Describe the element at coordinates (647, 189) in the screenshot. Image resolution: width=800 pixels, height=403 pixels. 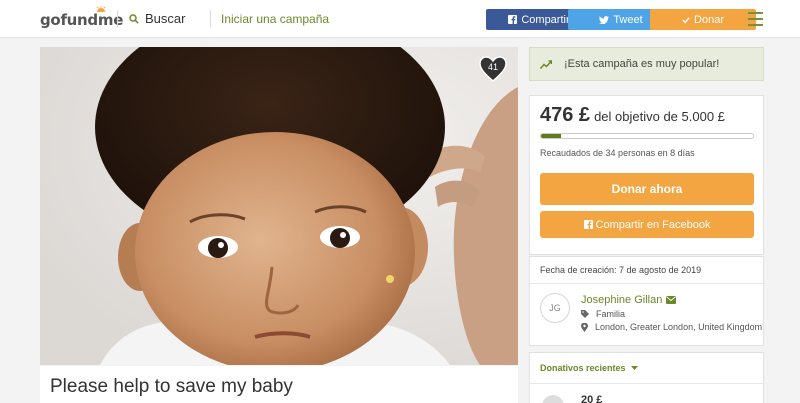
I see `donate-now-button: Donar ahora` at that location.